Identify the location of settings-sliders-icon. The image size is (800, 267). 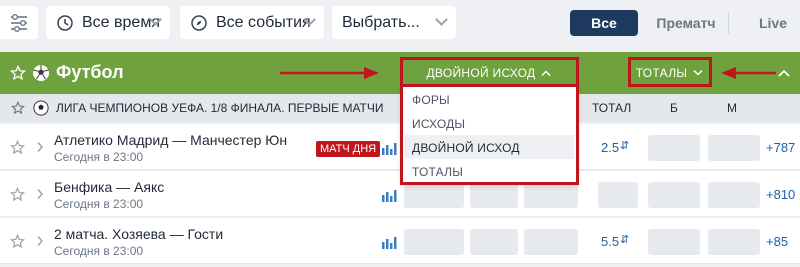
(19, 23).